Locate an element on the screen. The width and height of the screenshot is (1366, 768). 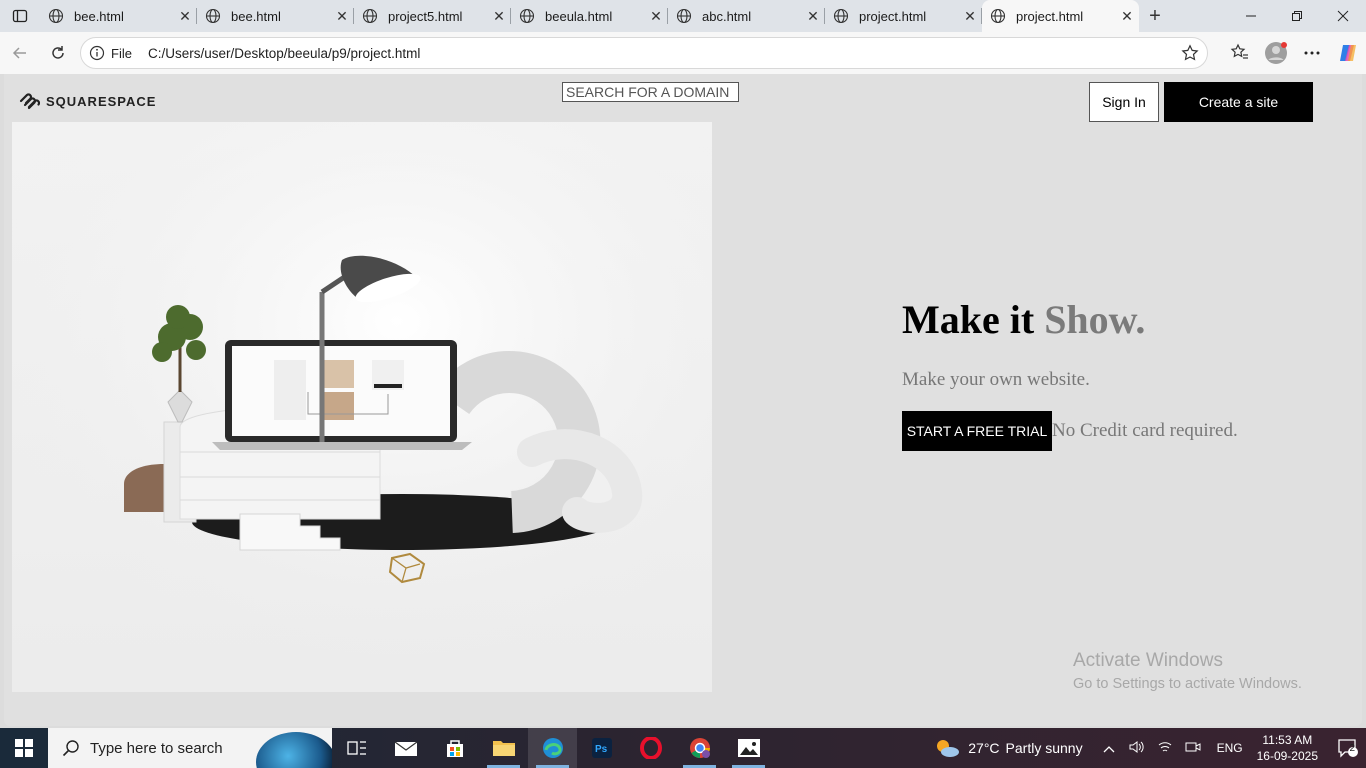
tab-actions-button is located at coordinates (20, 16).